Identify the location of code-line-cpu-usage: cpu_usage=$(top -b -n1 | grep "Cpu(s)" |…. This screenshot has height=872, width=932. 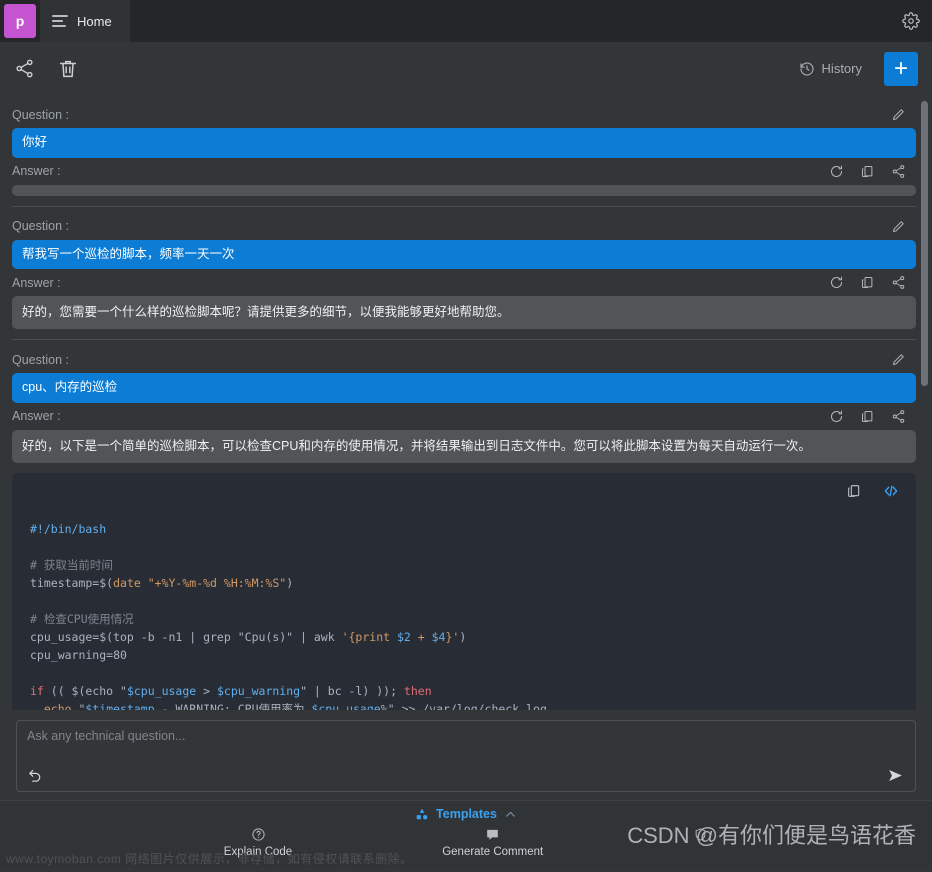
(248, 636).